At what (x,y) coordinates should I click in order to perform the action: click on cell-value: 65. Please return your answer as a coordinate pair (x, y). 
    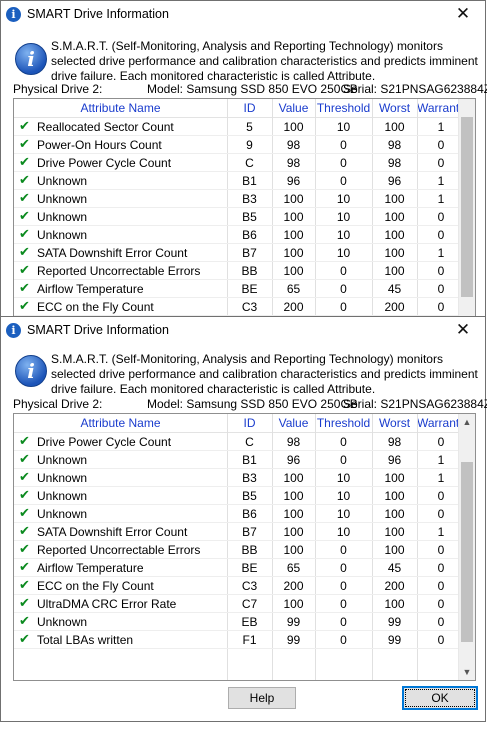
    Looking at the image, I should click on (293, 289).